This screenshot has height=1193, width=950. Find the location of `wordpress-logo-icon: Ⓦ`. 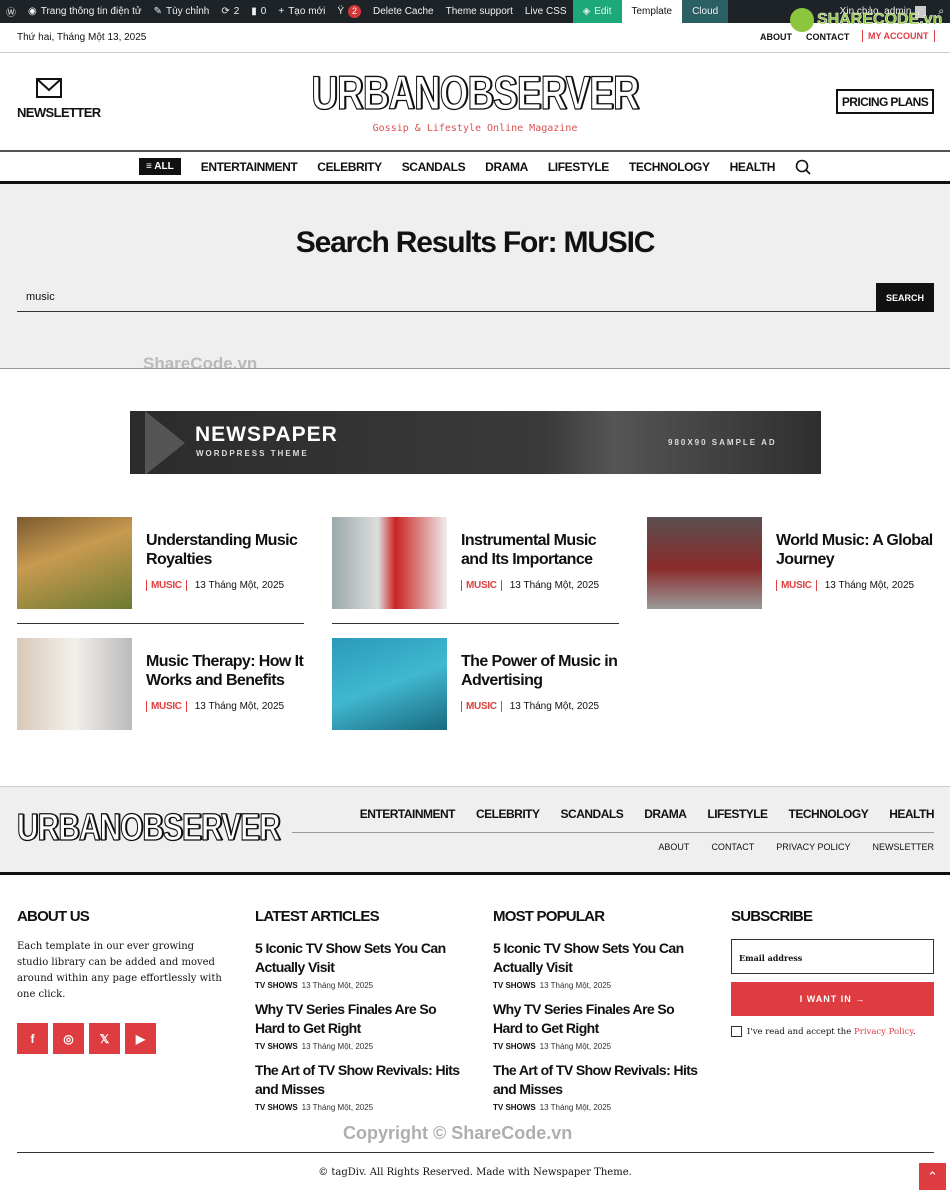

wordpress-logo-icon: Ⓦ is located at coordinates (11, 11).